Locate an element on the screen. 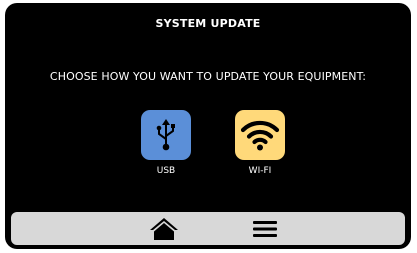 This screenshot has width=417, height=253. page-title: SYSTEM UPDATE is located at coordinates (208, 23).